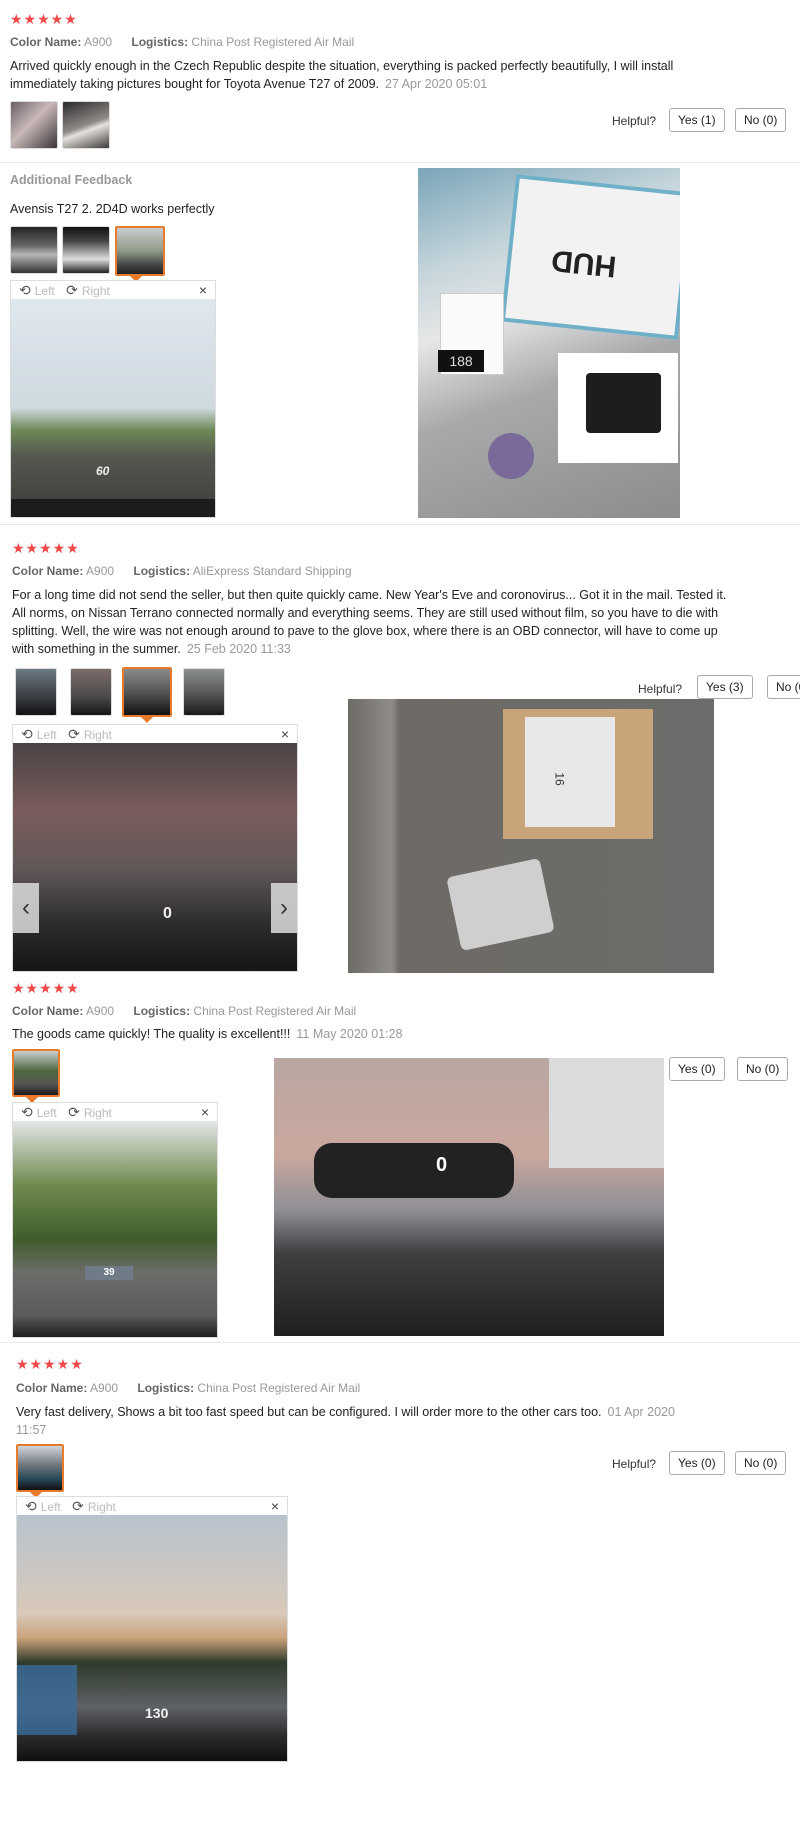  I want to click on box-hud-reading: 16, so click(559, 779).